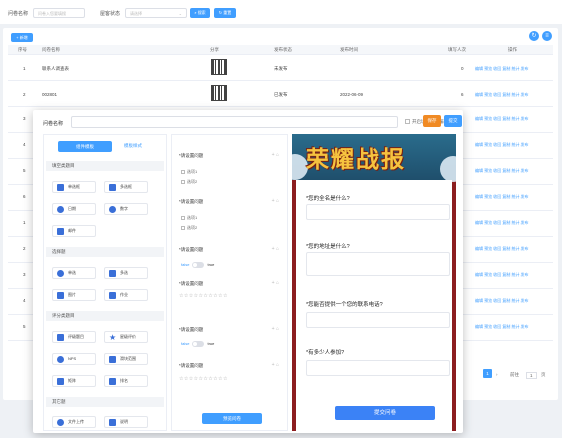  I want to click on palette-item-ranking: 排名, so click(126, 381).